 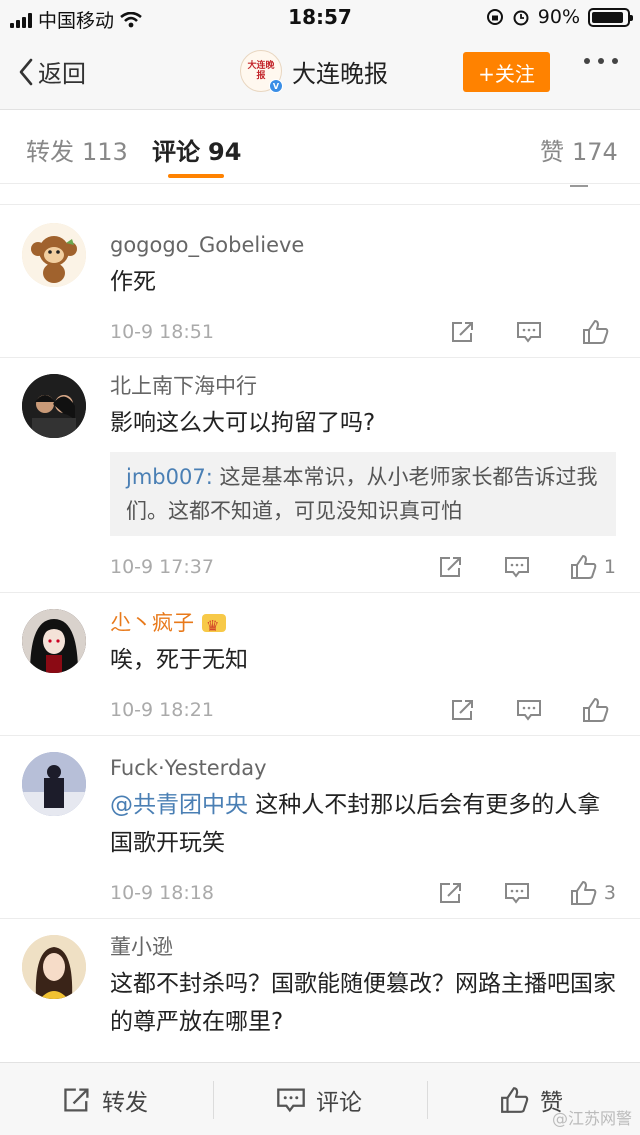 I want to click on account-header: 大连晚报 V 大连晚报, so click(x=314, y=71).